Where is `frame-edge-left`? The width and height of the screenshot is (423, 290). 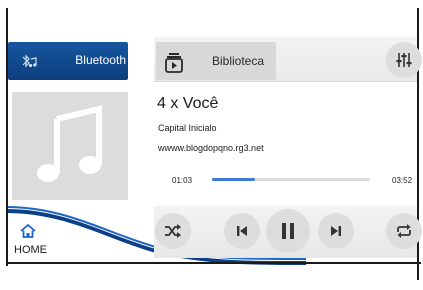
frame-edge-left is located at coordinates (7, 137).